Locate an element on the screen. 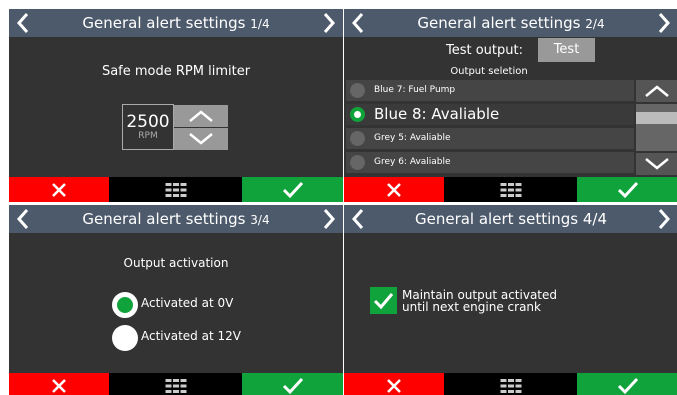 This screenshot has height=395, width=677. title-bar: General alert settings 1/4 is located at coordinates (176, 23).